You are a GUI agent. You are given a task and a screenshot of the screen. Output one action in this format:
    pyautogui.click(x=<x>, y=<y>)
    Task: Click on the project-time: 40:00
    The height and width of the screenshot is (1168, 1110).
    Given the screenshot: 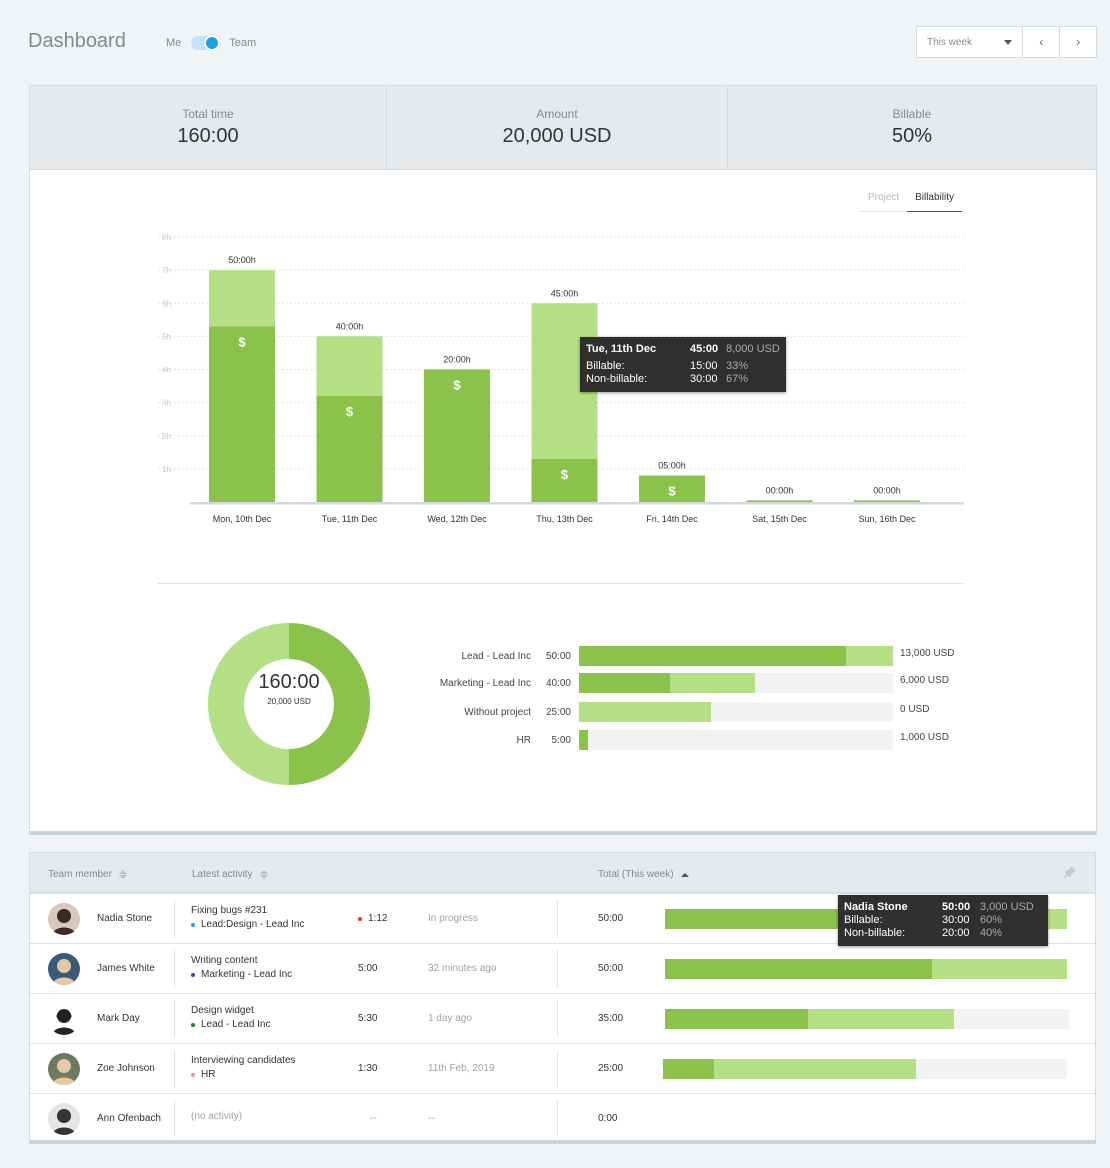 What is the action you would take?
    pyautogui.click(x=558, y=683)
    